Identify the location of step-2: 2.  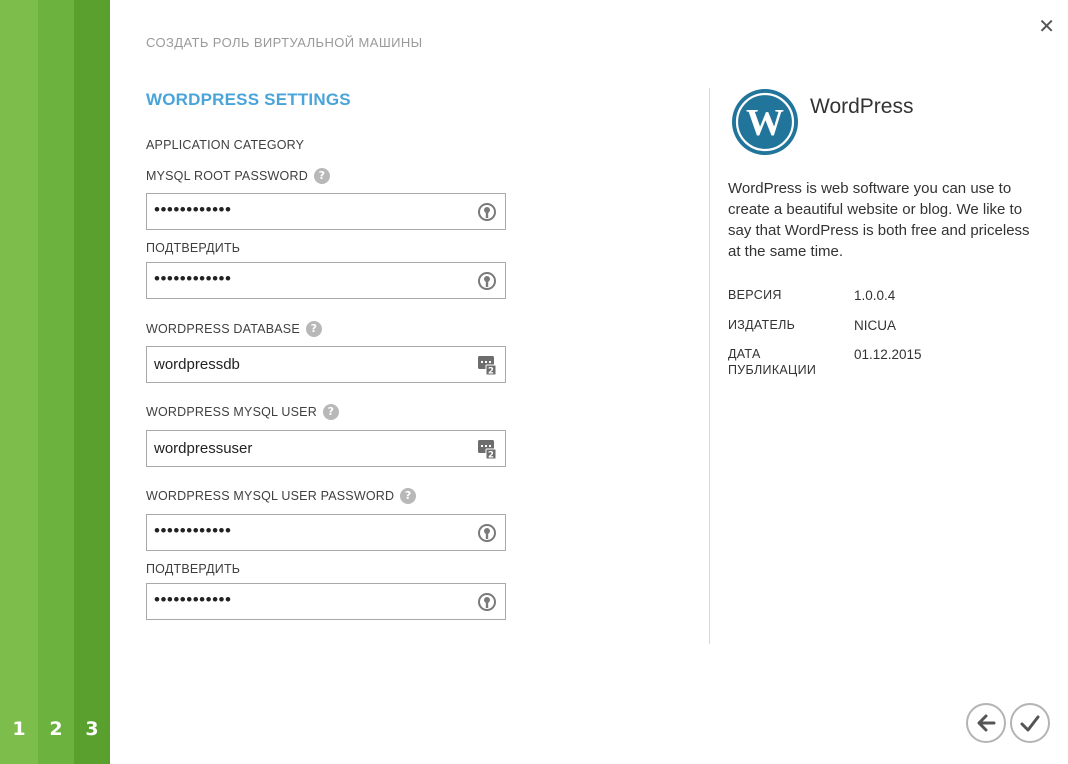
(56, 382).